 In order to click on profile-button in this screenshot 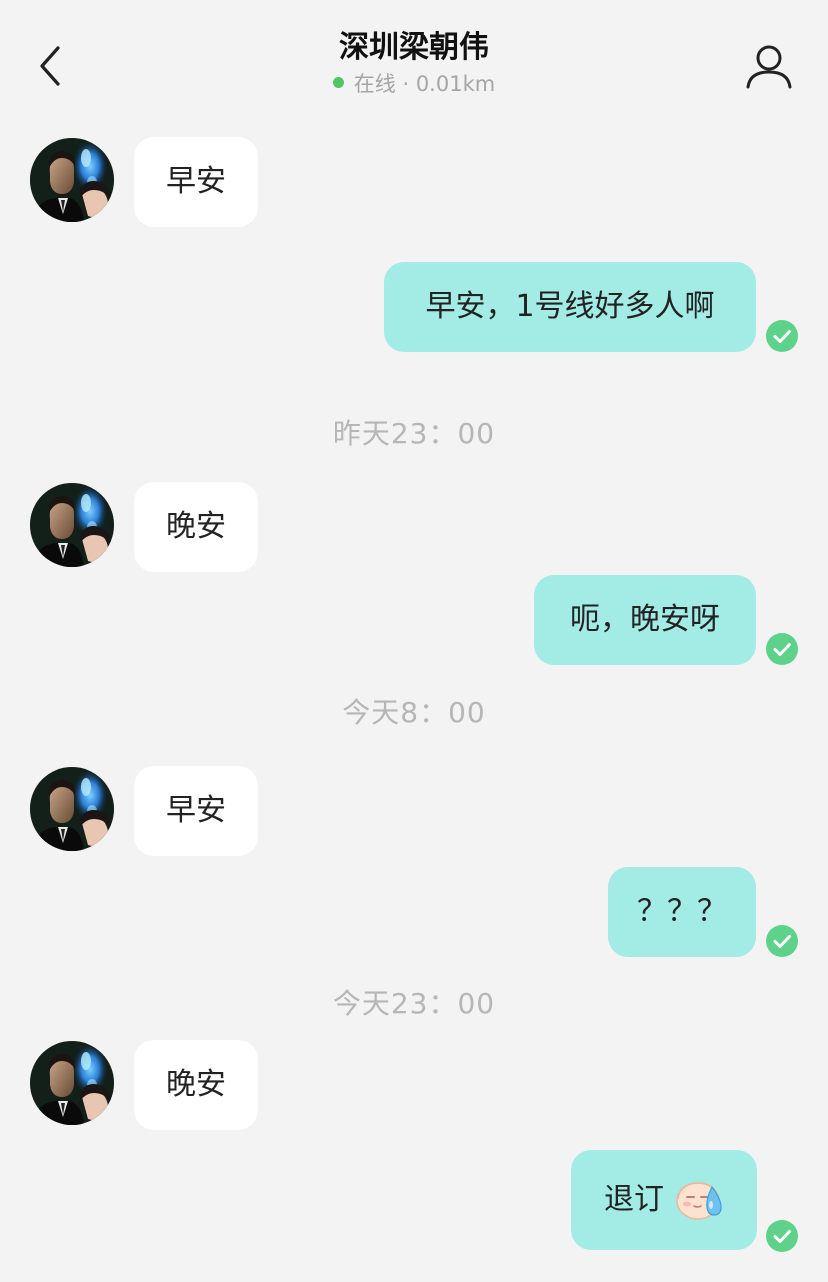, I will do `click(769, 67)`.